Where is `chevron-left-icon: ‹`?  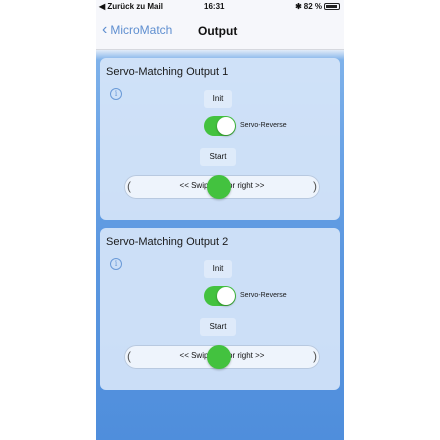
chevron-left-icon: ‹ is located at coordinates (105, 29).